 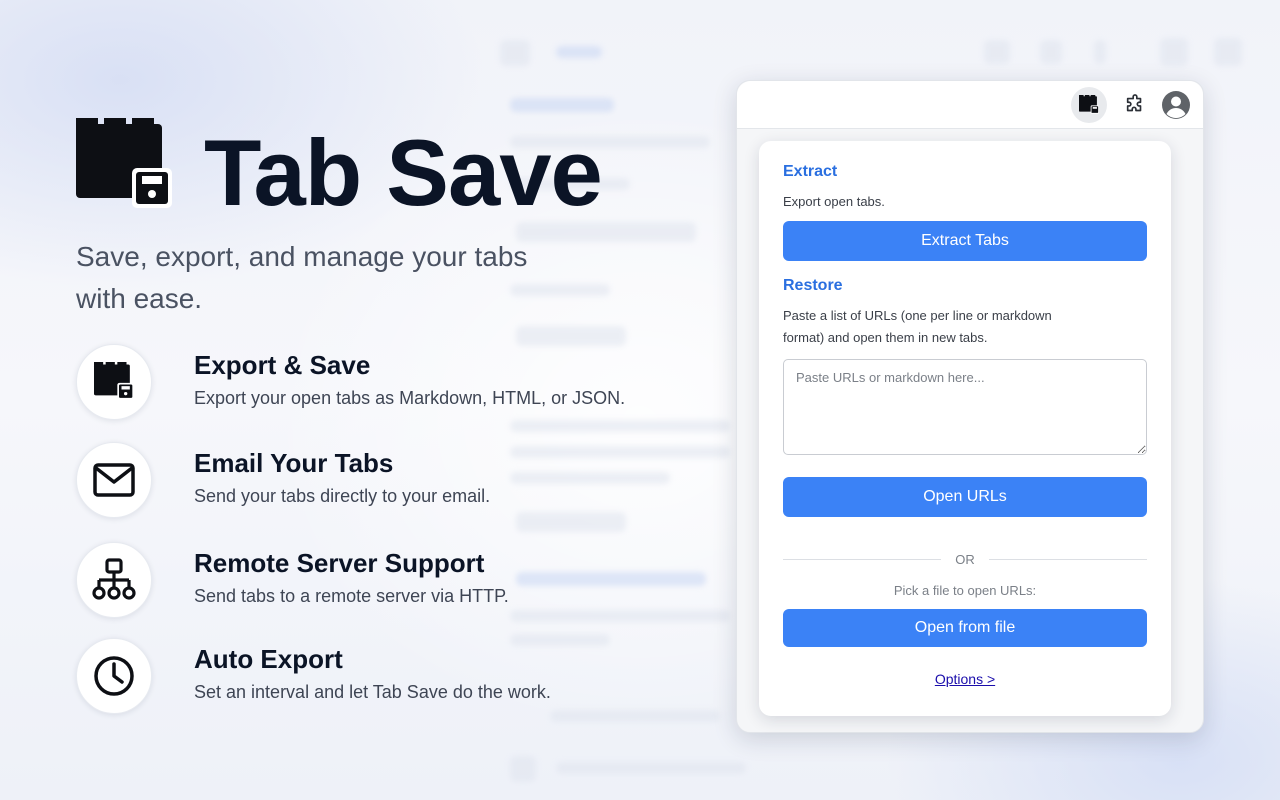 I want to click on puzzle-icon, so click(x=1134, y=103).